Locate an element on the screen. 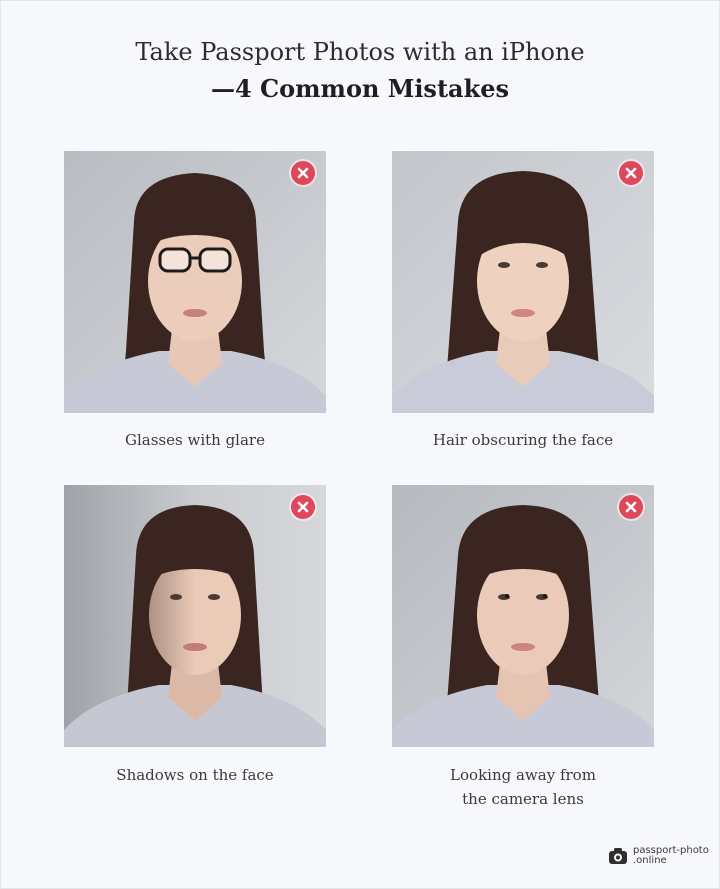 This screenshot has width=720, height=889. caption-shadows-on-face: Shadows on the face is located at coordinates (195, 775).